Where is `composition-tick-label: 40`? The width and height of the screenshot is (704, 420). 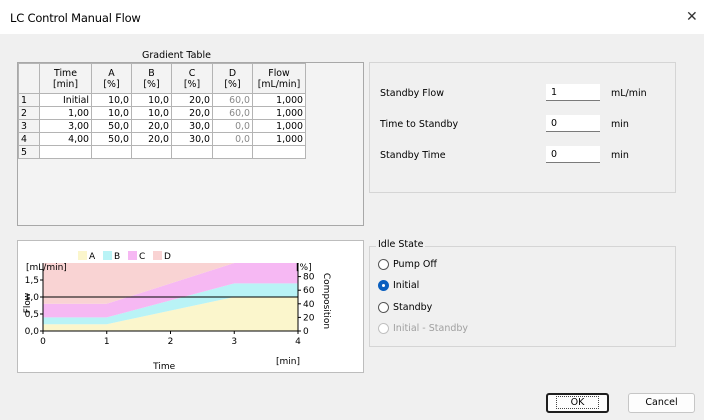 composition-tick-label: 40 is located at coordinates (309, 305).